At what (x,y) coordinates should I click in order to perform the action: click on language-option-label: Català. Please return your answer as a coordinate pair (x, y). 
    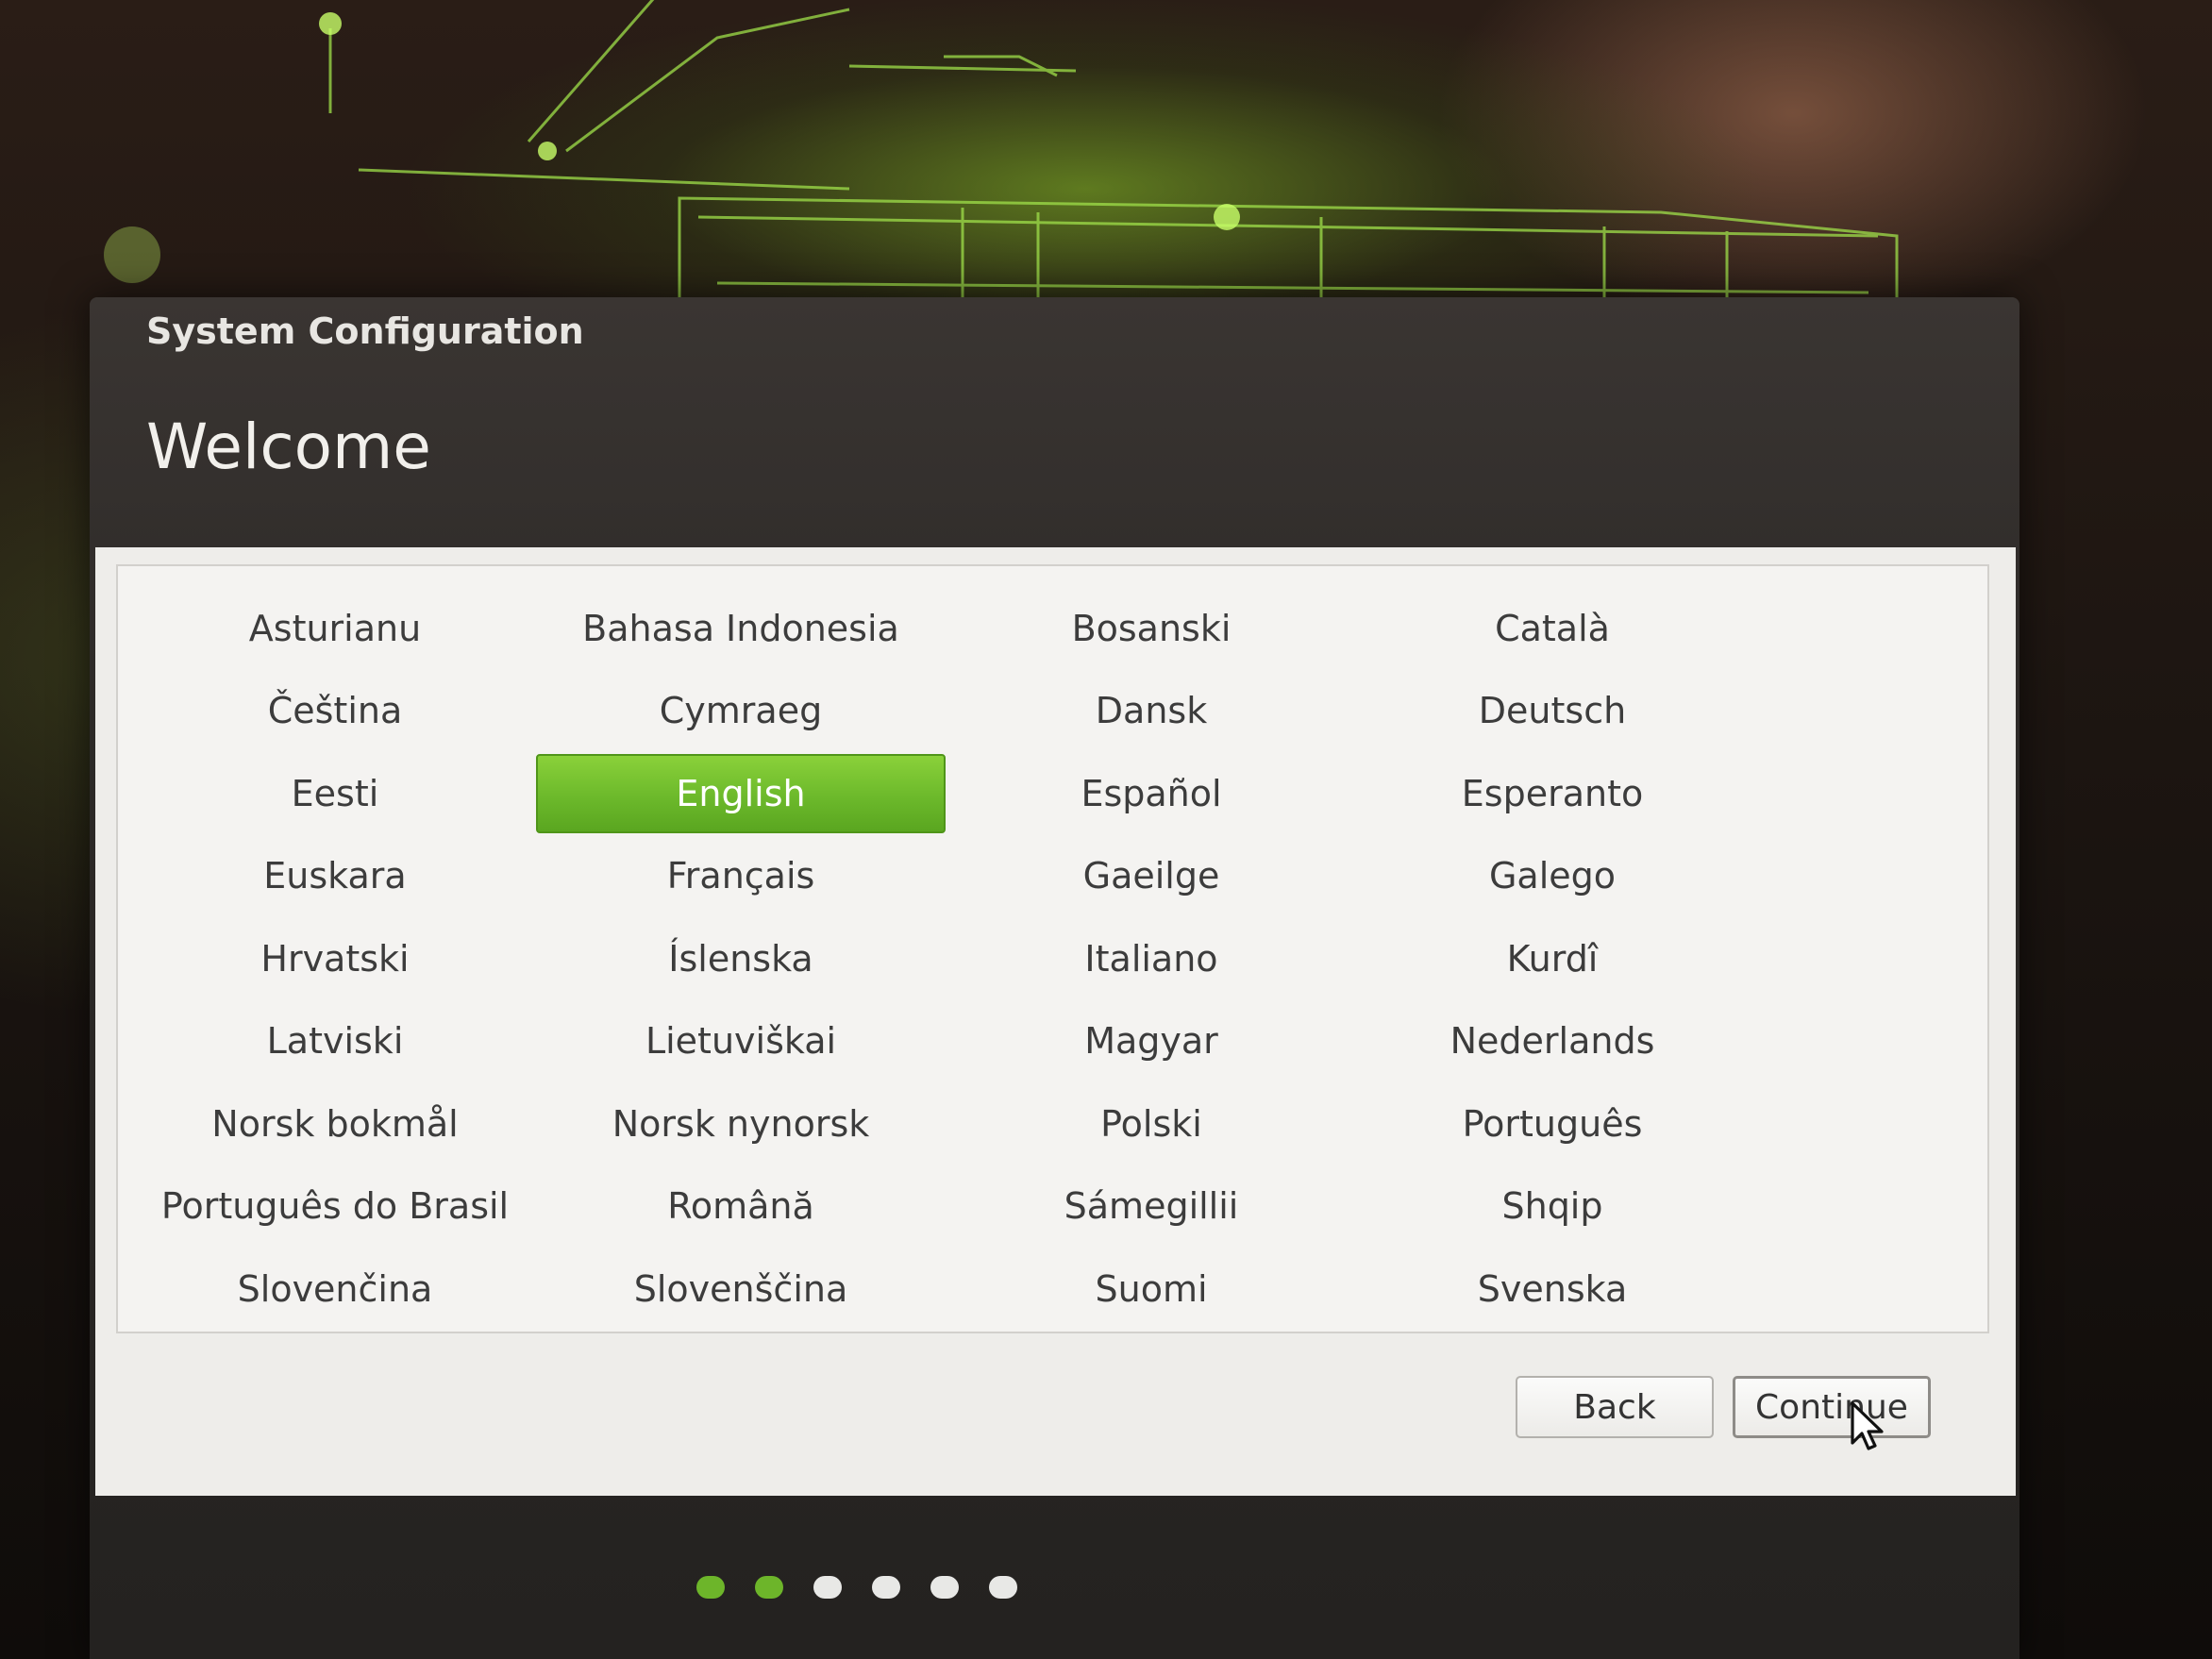
    Looking at the image, I should click on (1552, 628).